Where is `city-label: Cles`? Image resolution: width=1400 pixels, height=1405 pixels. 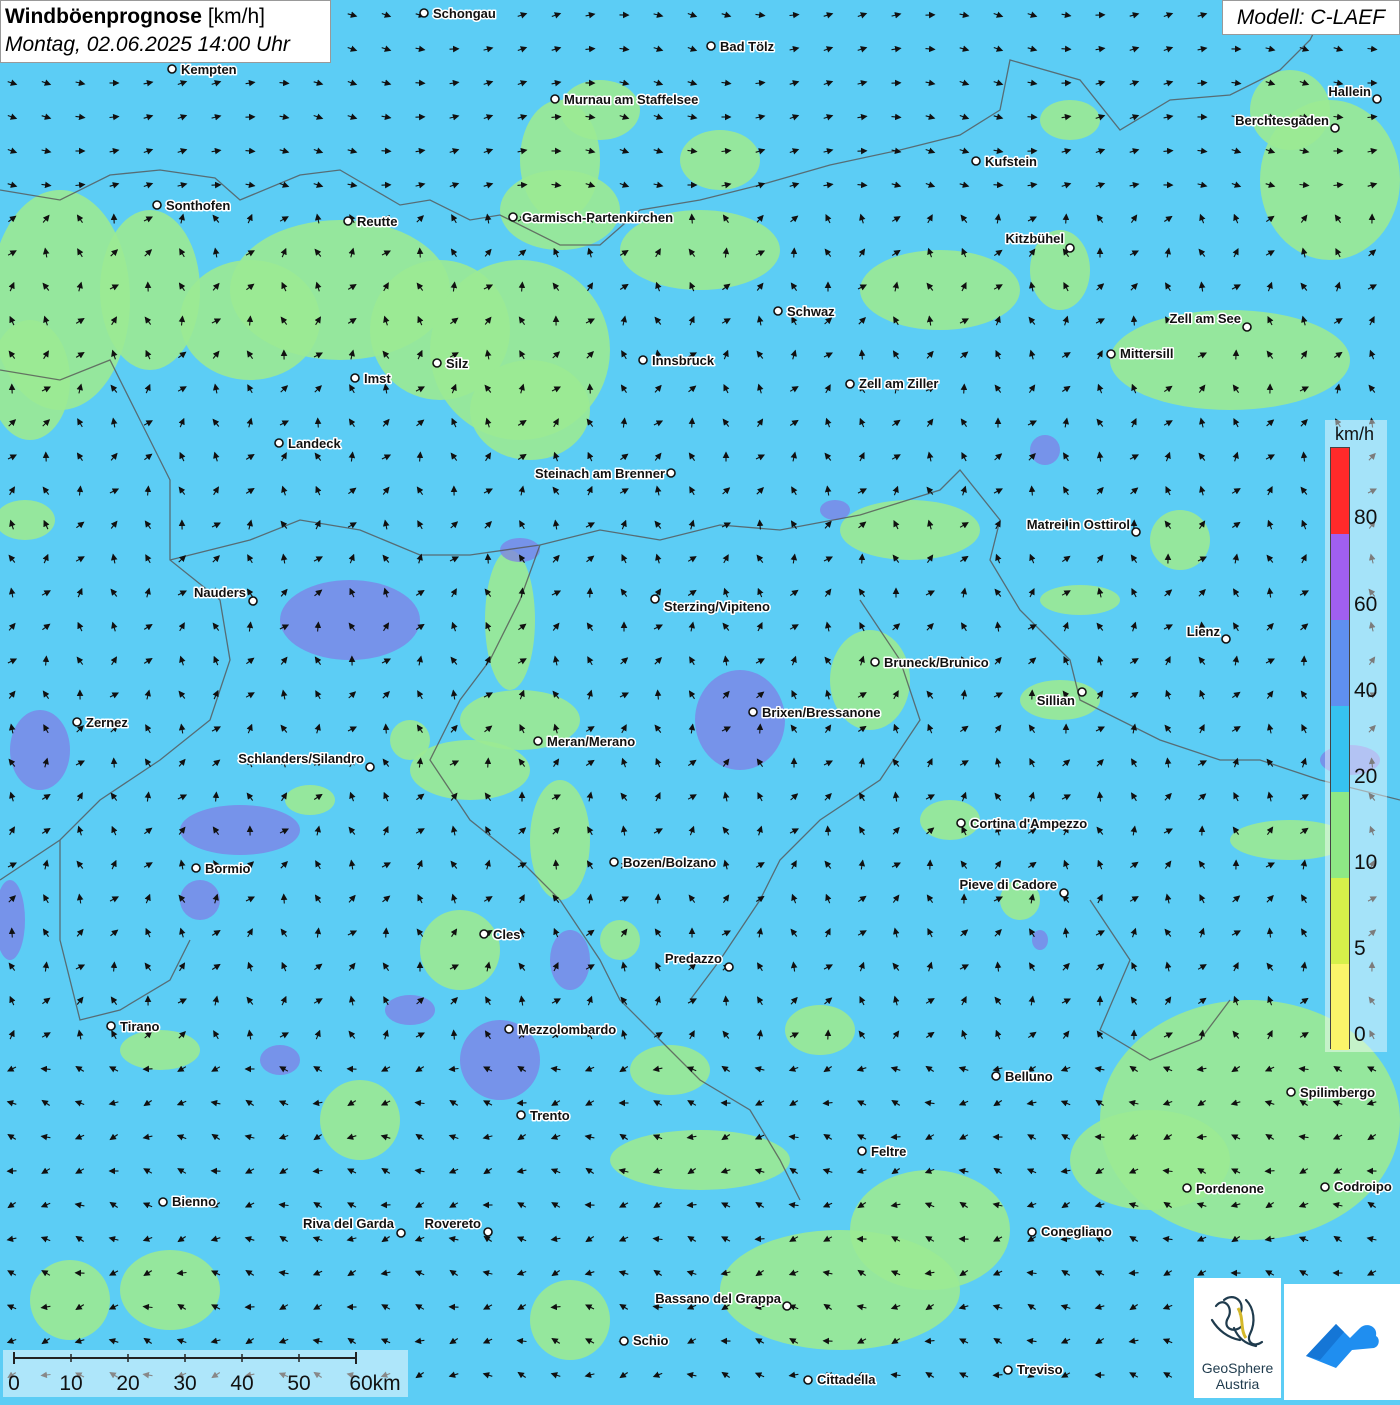
city-label: Cles is located at coordinates (506, 934).